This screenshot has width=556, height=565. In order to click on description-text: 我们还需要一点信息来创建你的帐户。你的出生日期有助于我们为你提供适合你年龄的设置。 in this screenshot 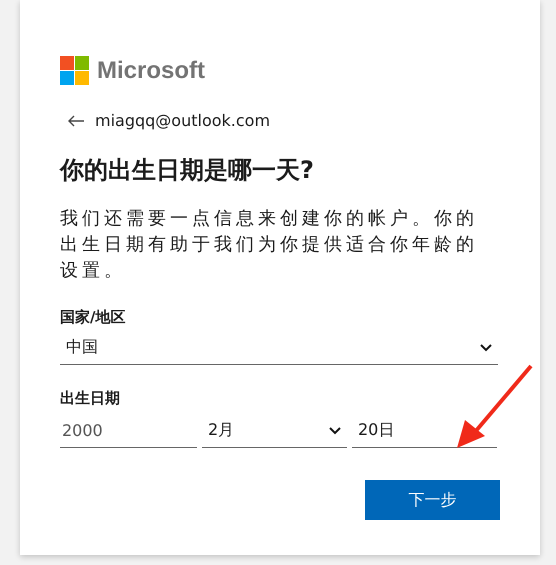, I will do `click(269, 245)`.